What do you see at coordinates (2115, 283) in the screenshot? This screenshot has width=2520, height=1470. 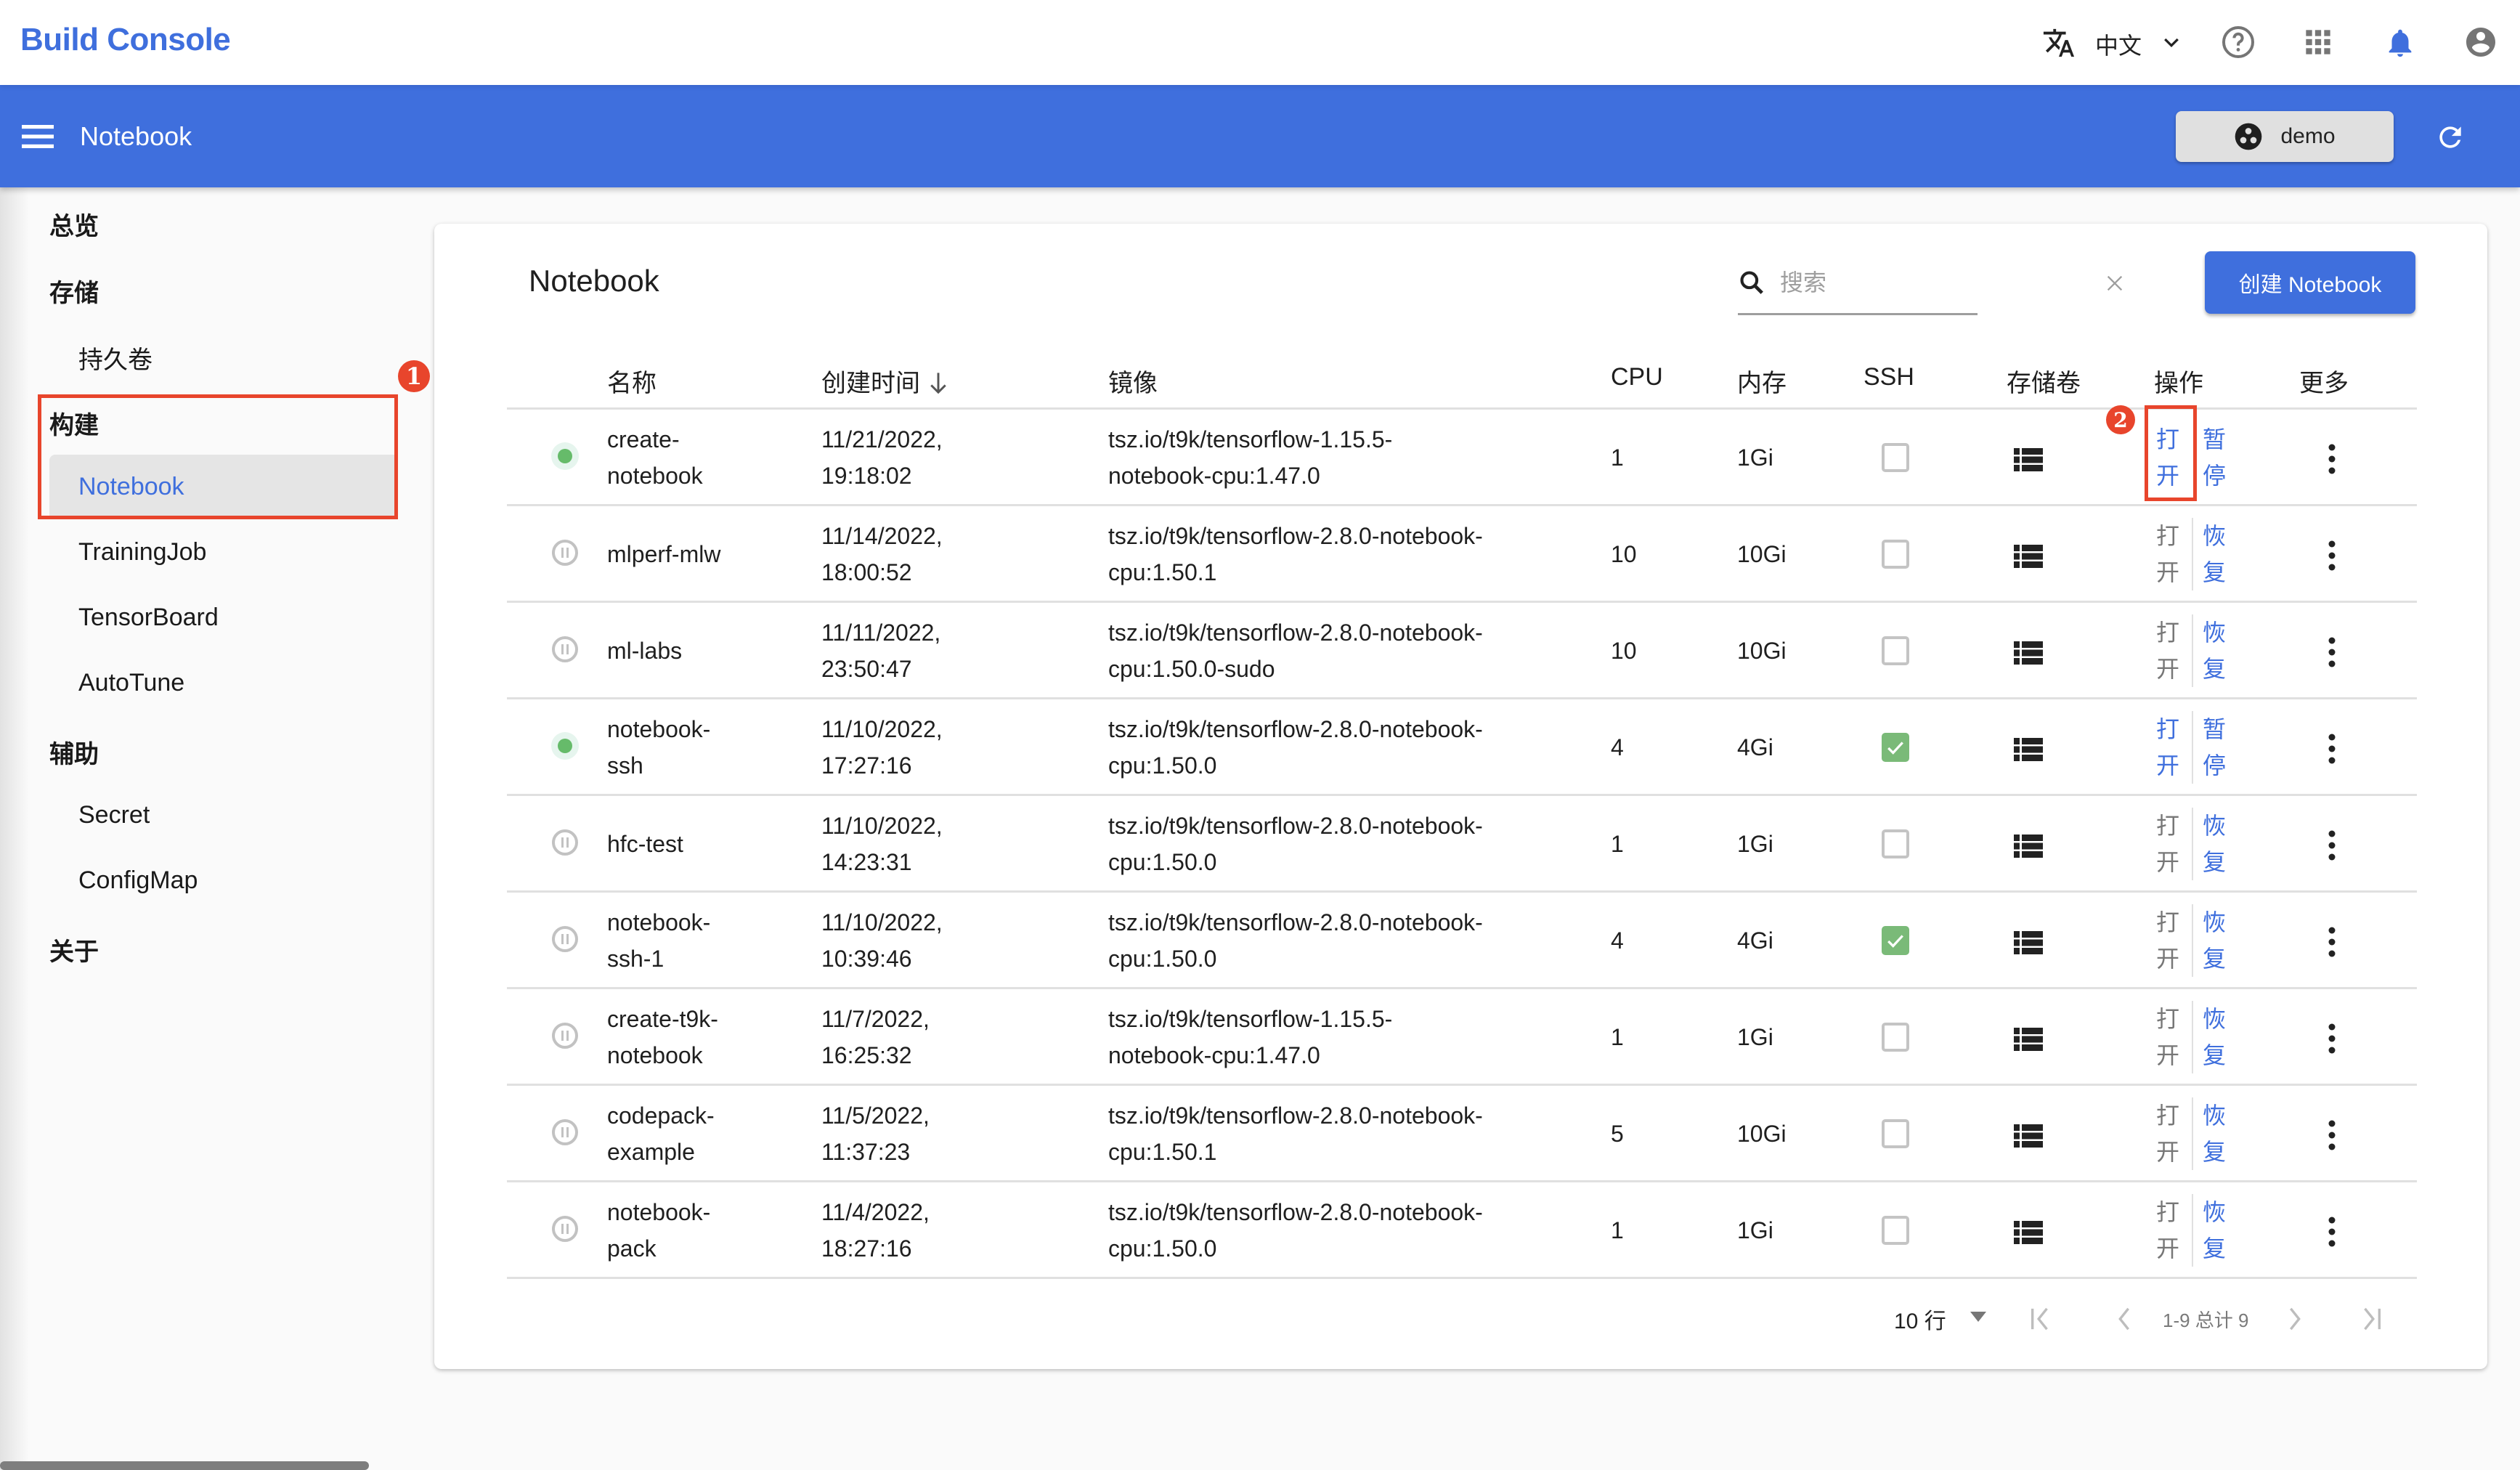 I see `close-icon` at bounding box center [2115, 283].